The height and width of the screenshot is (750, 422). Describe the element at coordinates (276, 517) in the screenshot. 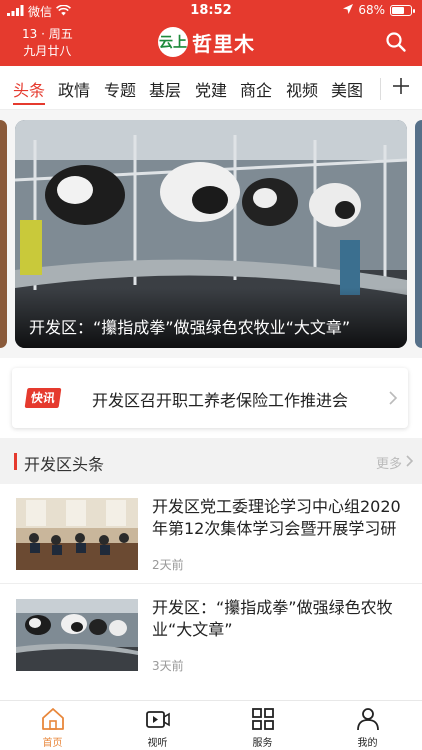

I see `news-title: 开发区党工委理论学习中心组2020年第12次集体学习会暨开展学习研讨` at that location.